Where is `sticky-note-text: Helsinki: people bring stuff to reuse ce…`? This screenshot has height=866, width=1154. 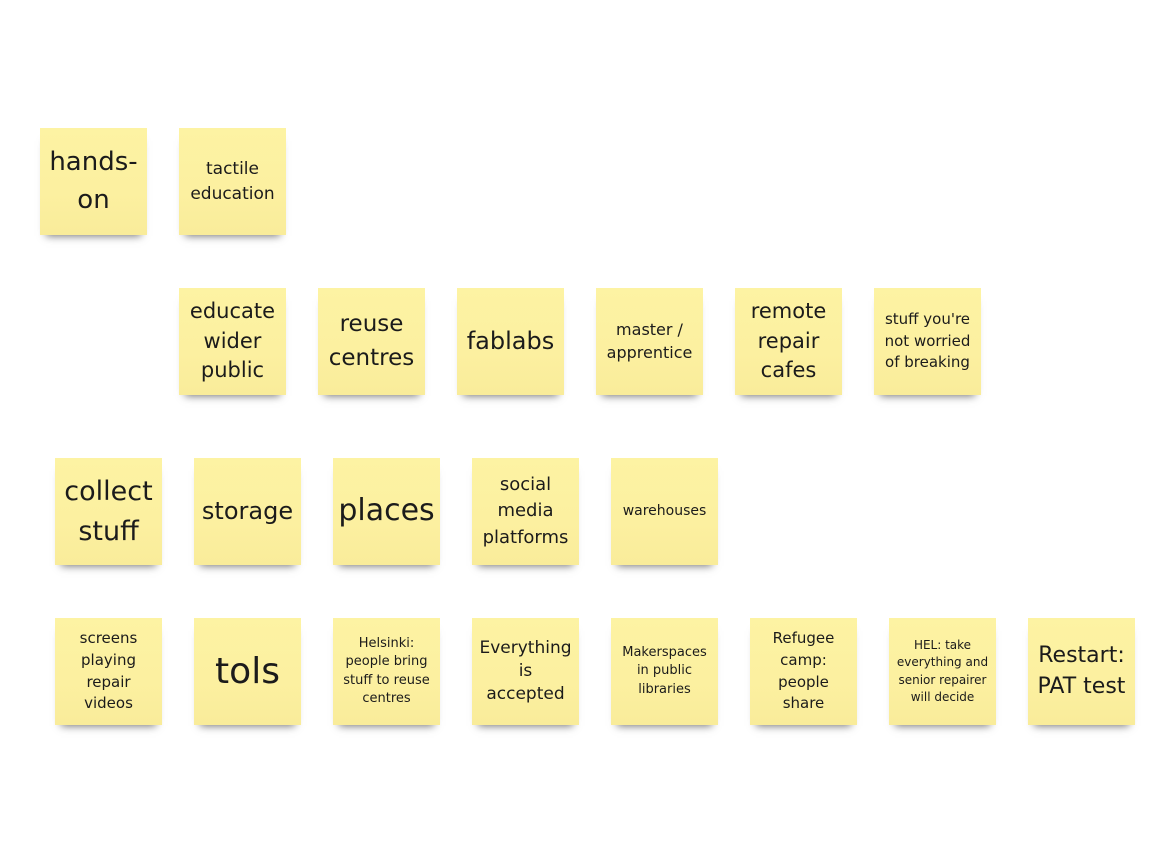
sticky-note-text: Helsinki: people bring stuff to reuse ce… is located at coordinates (386, 671).